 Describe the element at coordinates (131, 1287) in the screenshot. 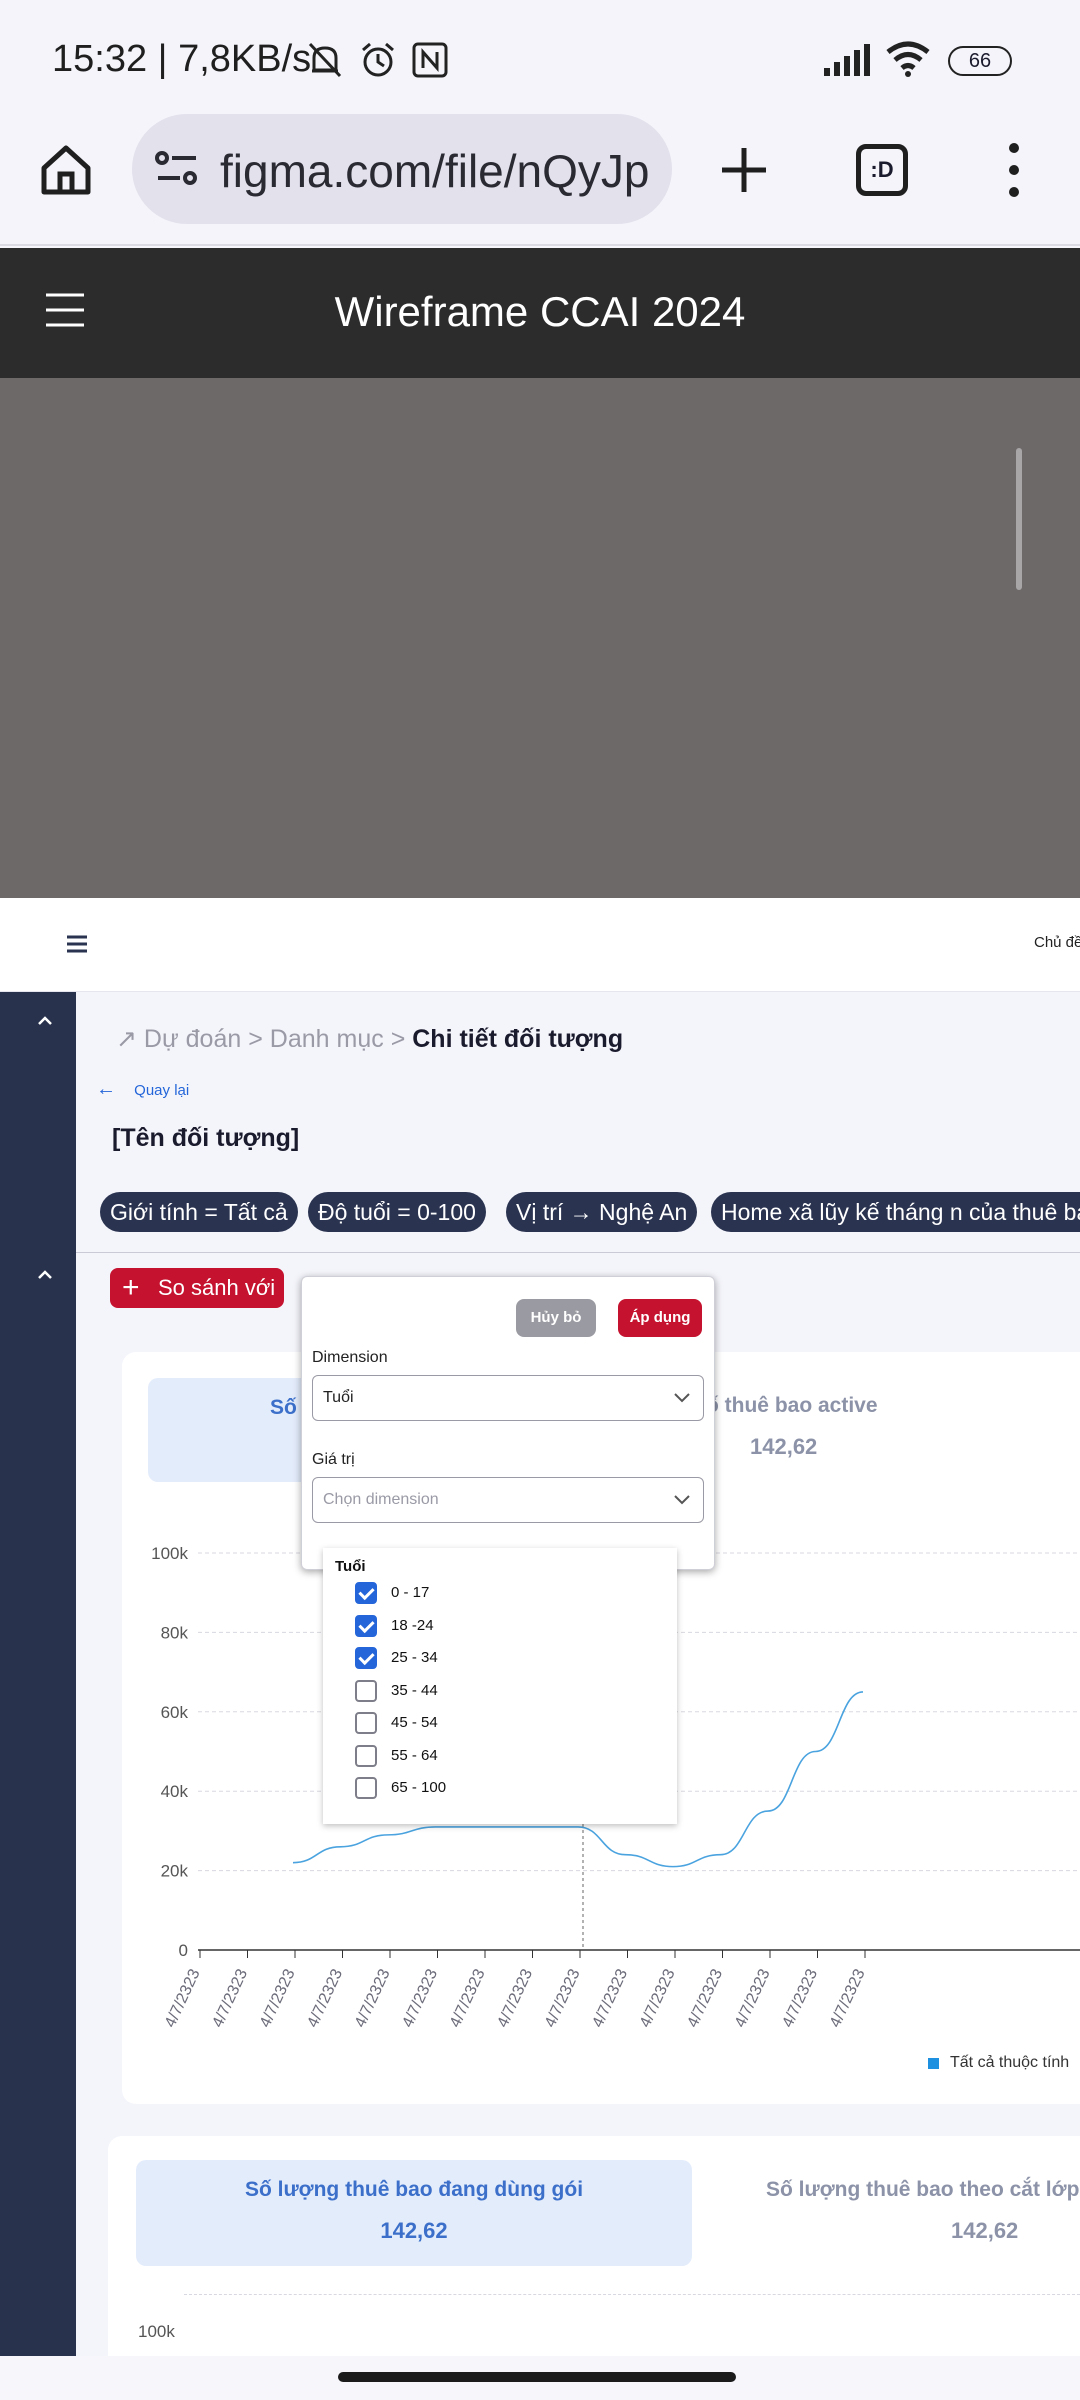

I see `plus-icon: +` at that location.